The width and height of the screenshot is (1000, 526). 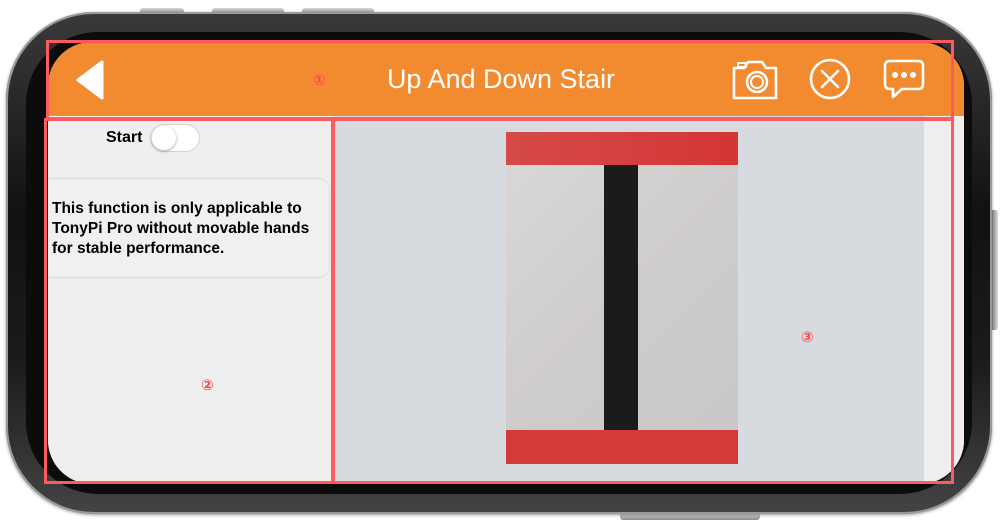 What do you see at coordinates (164, 138) in the screenshot?
I see `toggle-knob` at bounding box center [164, 138].